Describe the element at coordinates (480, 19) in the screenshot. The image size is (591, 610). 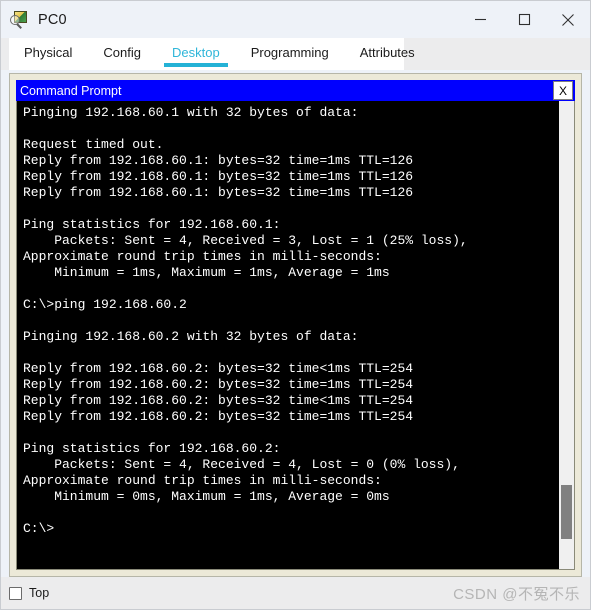
I see `minimize-icon` at that location.